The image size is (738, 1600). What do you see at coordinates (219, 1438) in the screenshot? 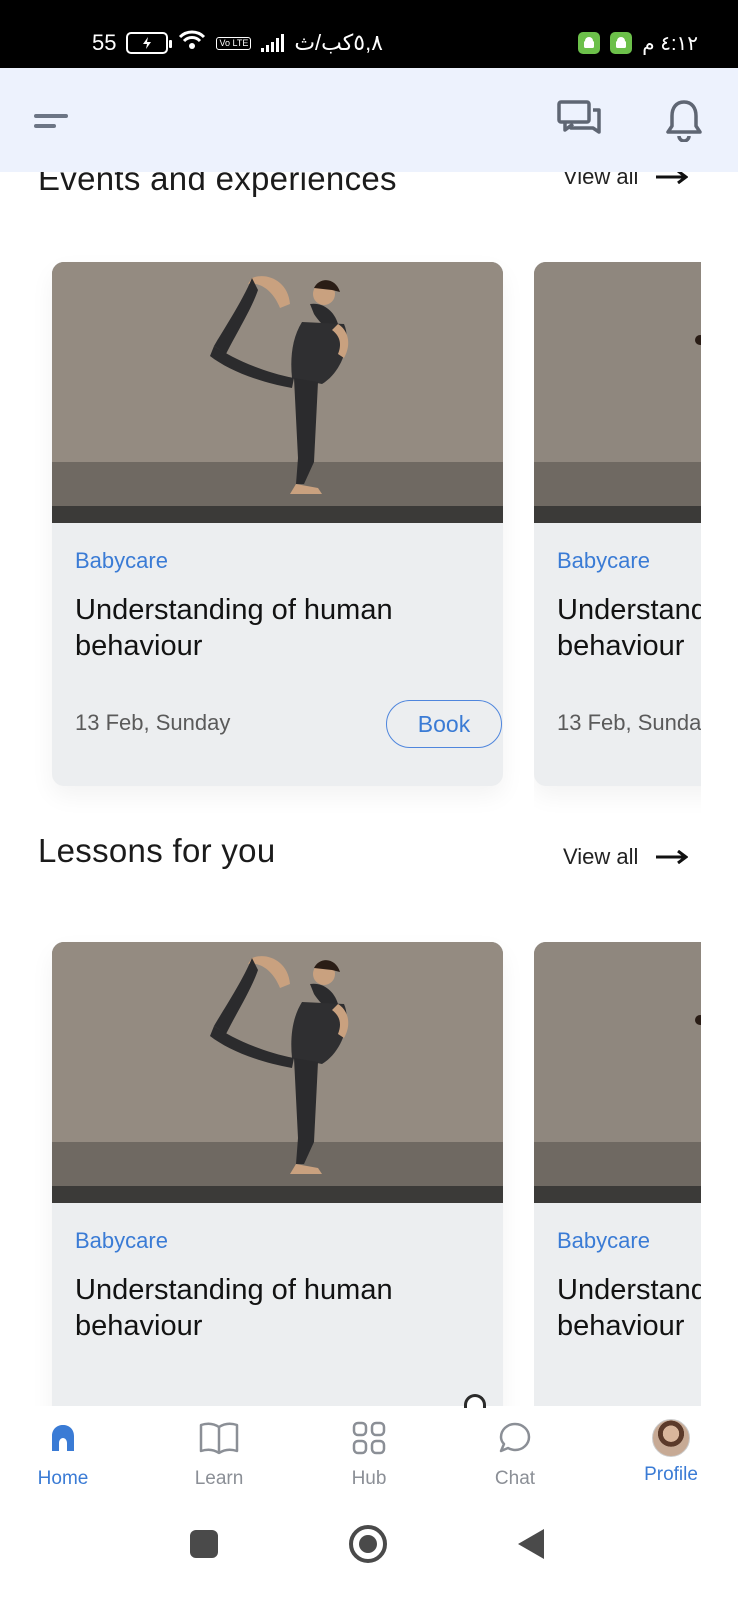
I see `book-icon` at bounding box center [219, 1438].